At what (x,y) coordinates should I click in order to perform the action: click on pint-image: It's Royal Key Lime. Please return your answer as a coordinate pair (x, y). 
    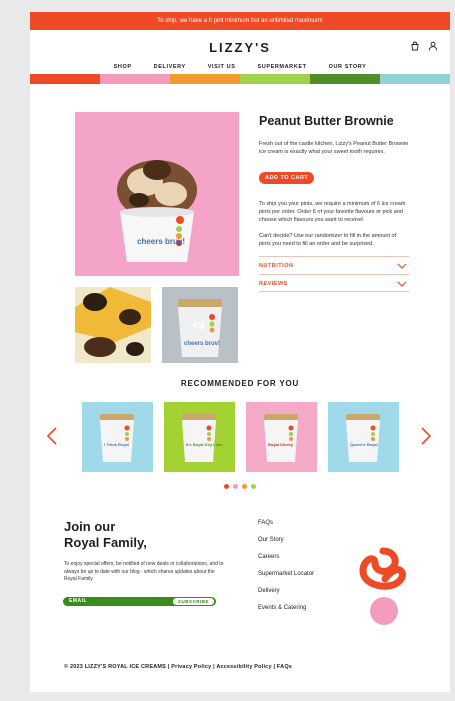
    Looking at the image, I should click on (199, 437).